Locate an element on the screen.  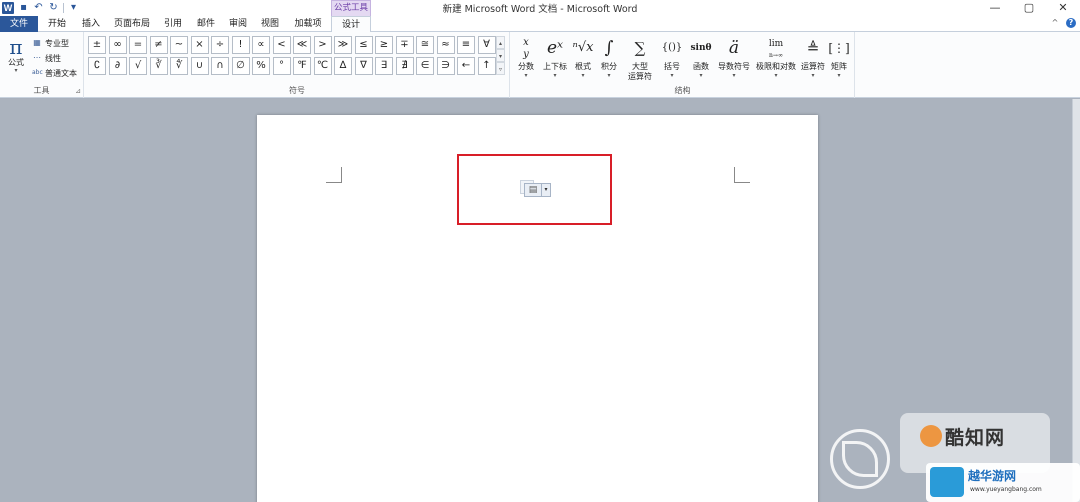
symbol-button: < is located at coordinates (281, 45).